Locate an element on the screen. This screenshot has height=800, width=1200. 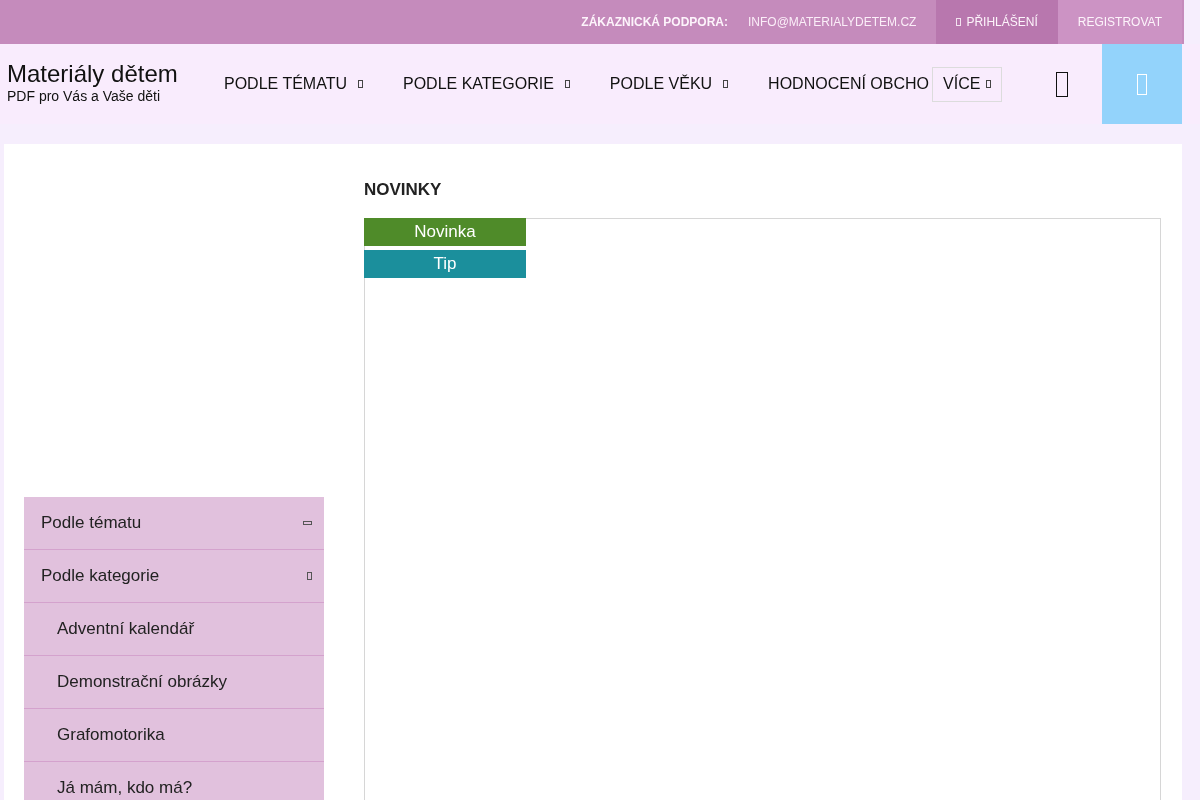
sidebar-item-label: Podle kategorie is located at coordinates (100, 576).